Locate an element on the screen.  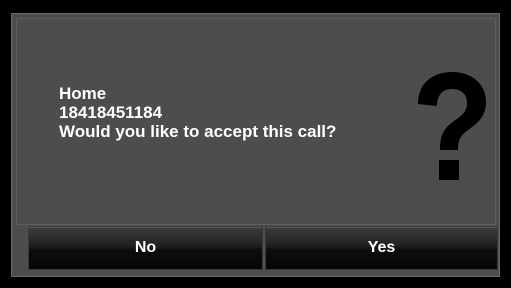
decline-call-button: No is located at coordinates (145, 248).